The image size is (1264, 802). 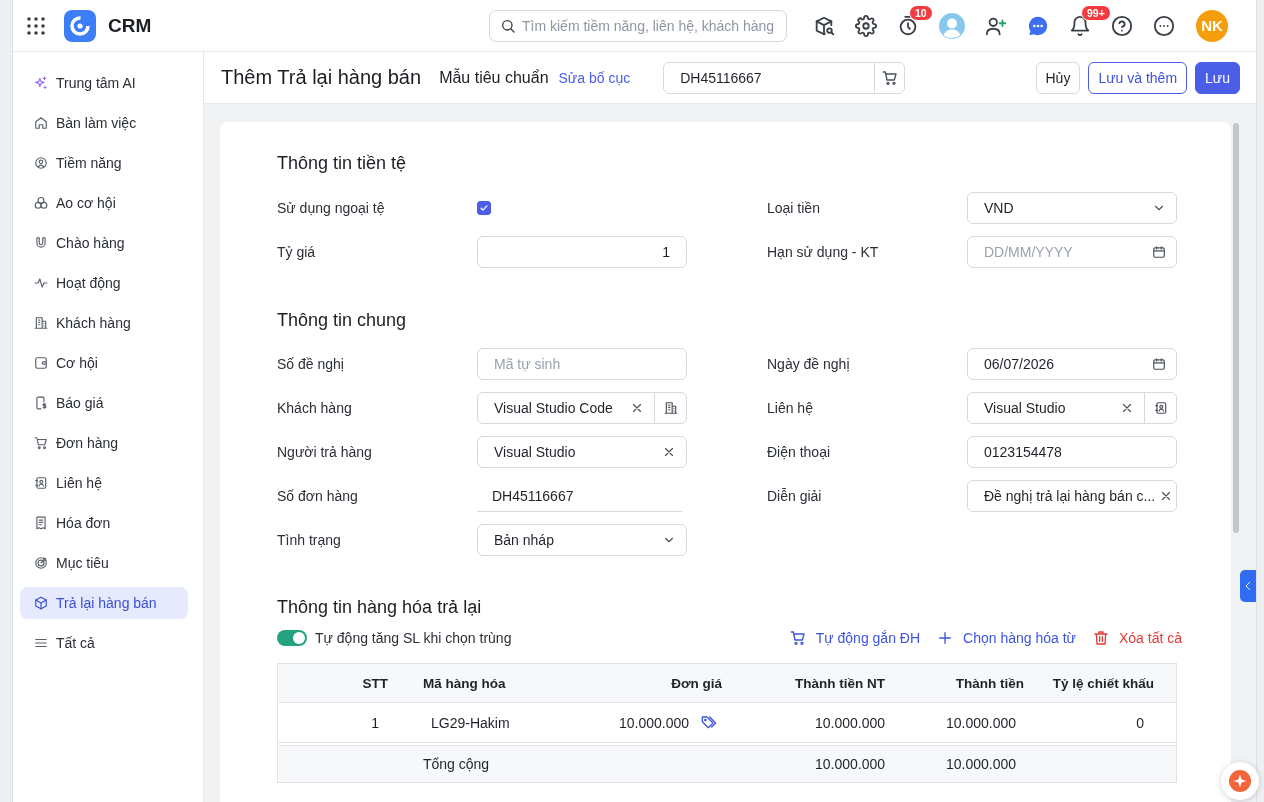 What do you see at coordinates (104, 443) in the screenshot?
I see `sidebar-item: Đơn hàng` at bounding box center [104, 443].